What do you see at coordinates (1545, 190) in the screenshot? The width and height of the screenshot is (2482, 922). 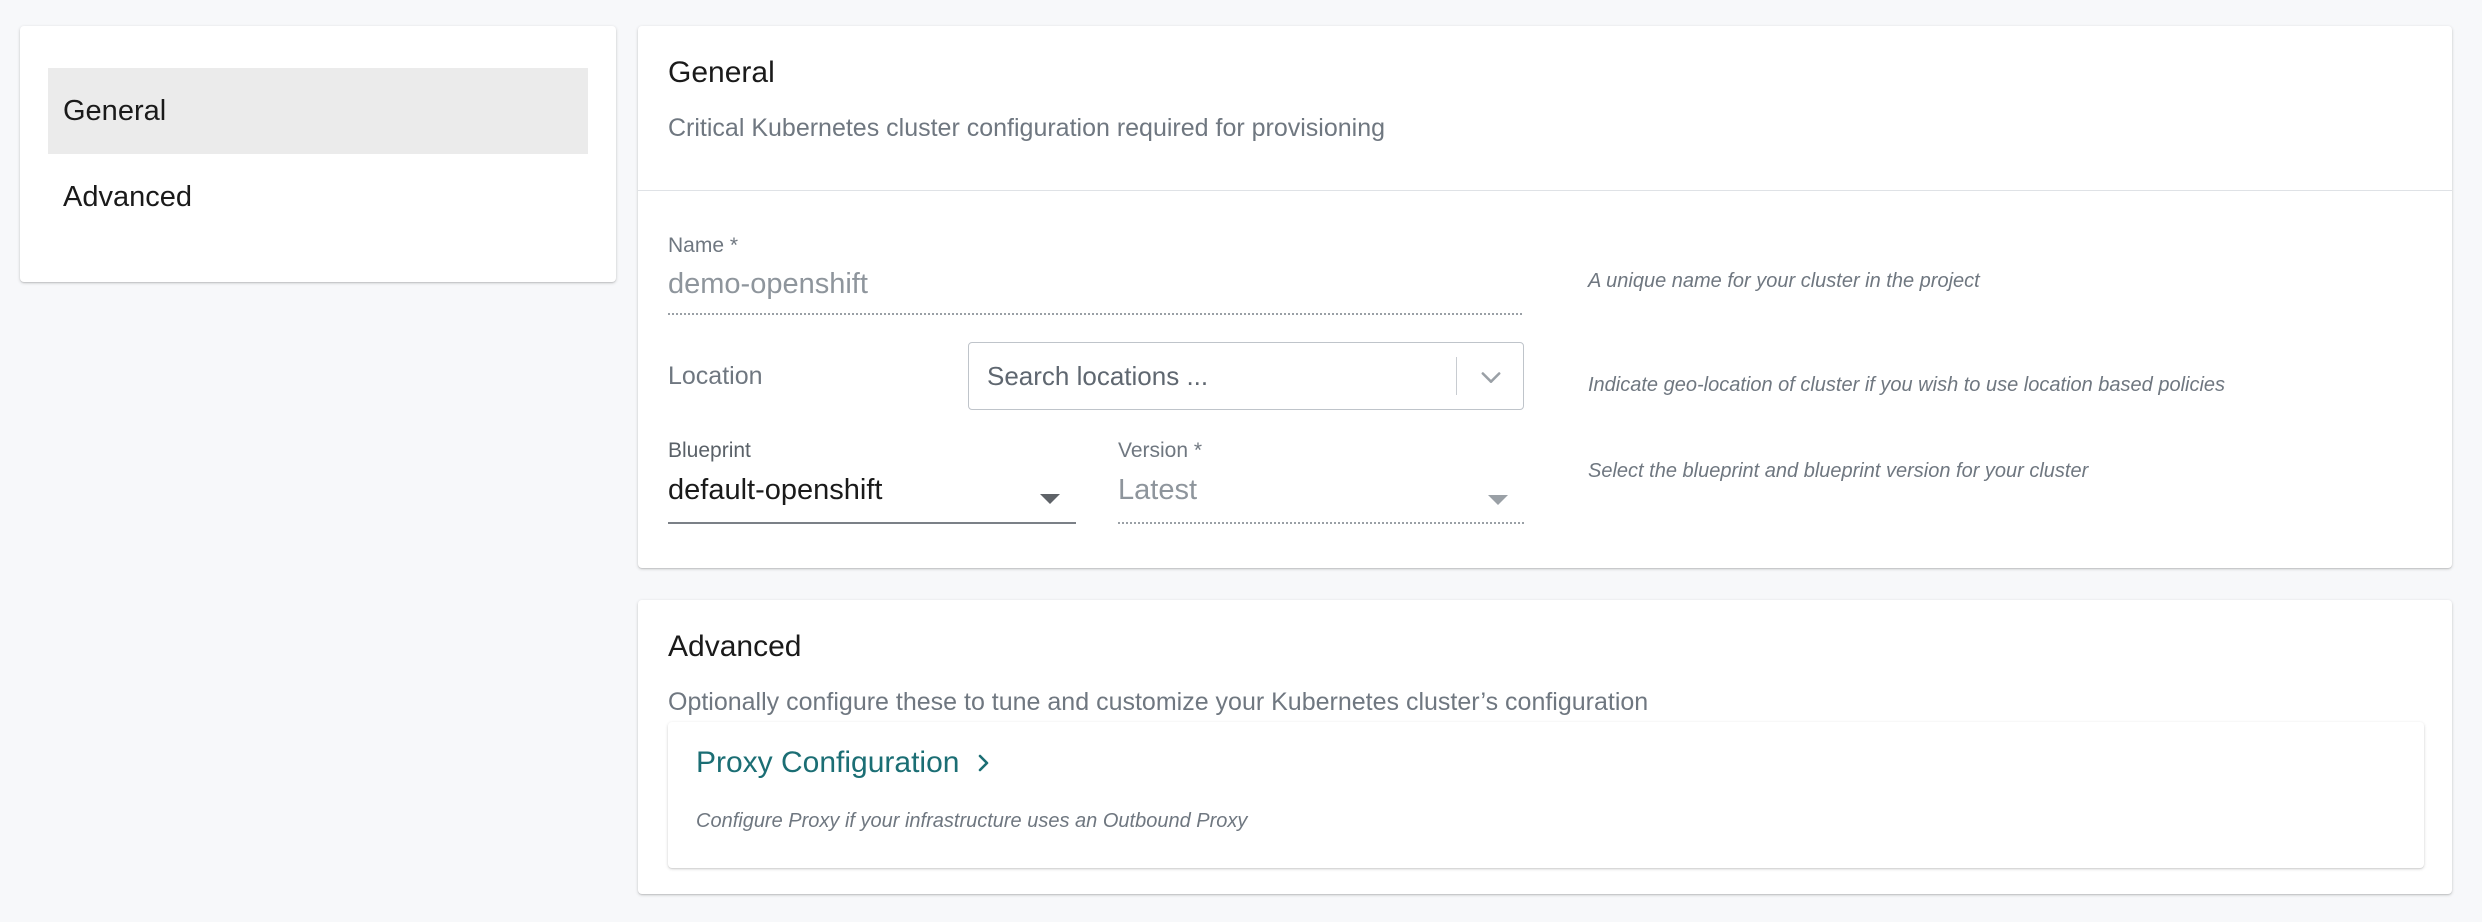 I see `section-divider` at bounding box center [1545, 190].